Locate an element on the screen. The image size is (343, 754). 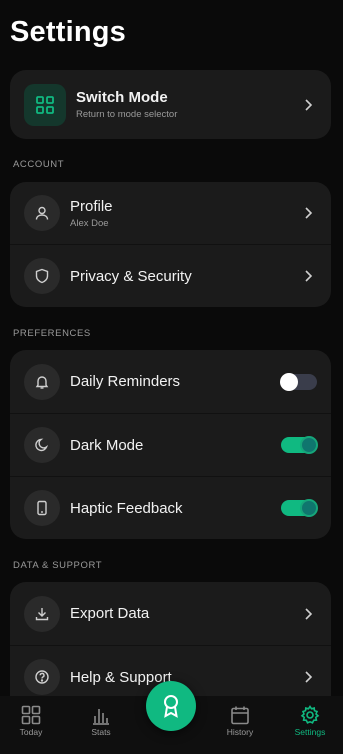
user-icon is located at coordinates (42, 213).